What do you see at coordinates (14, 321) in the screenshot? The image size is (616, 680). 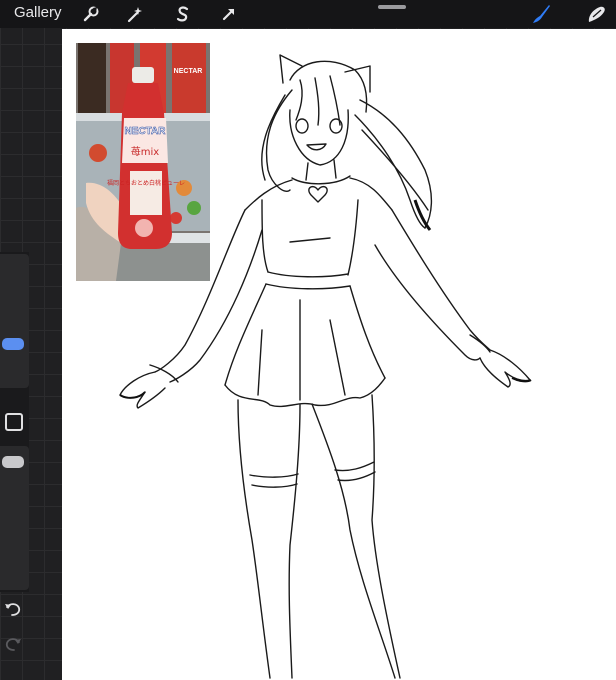 I see `brush-size-slider` at bounding box center [14, 321].